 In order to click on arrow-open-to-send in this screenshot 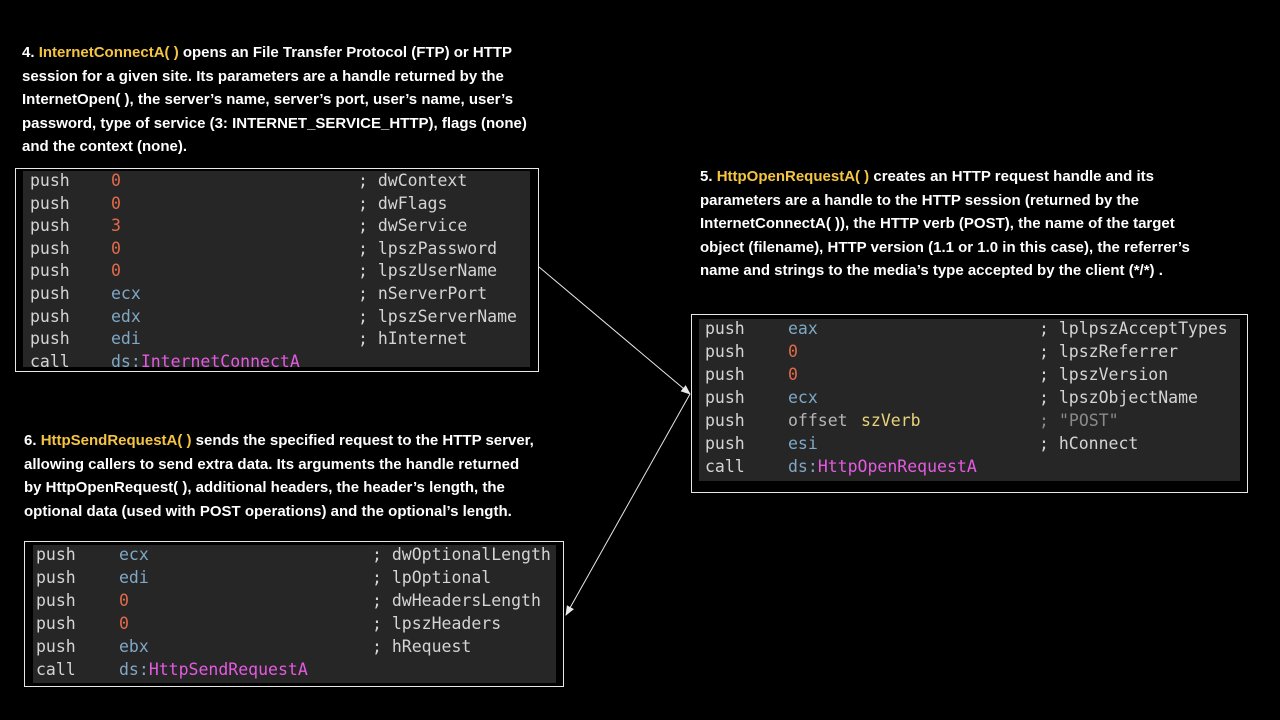, I will do `click(628, 504)`.